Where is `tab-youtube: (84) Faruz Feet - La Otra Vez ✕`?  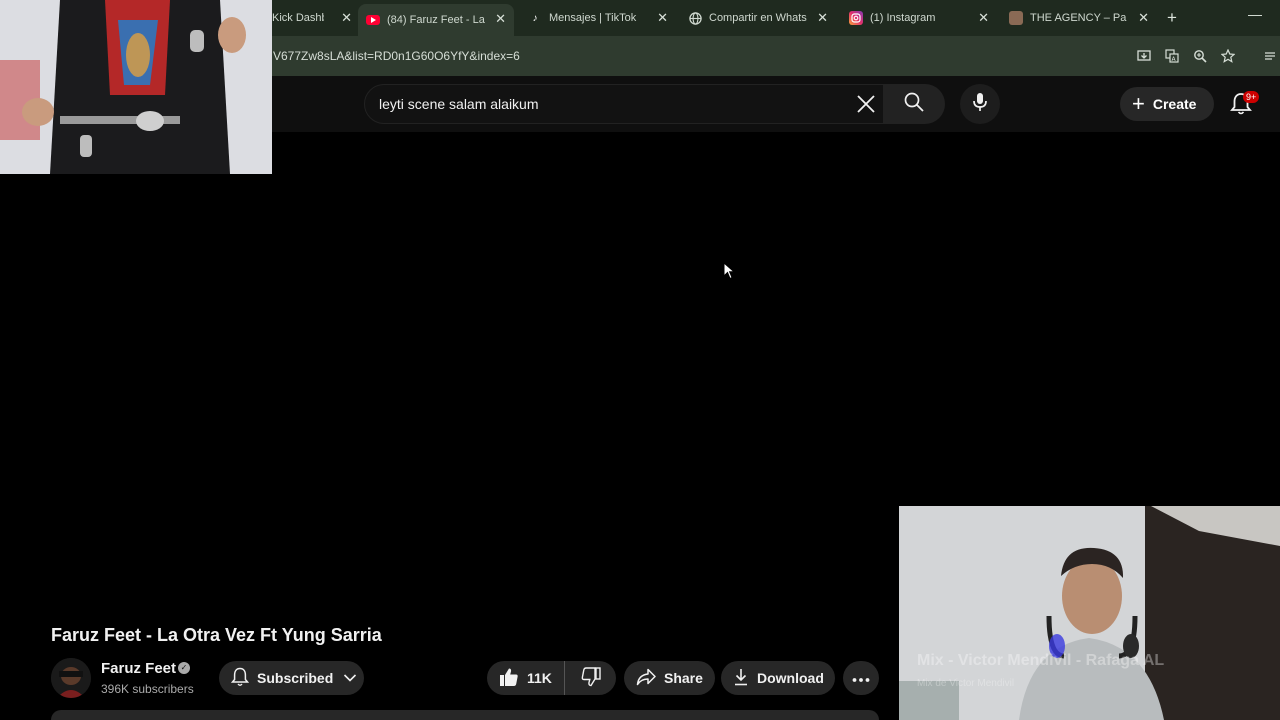
tab-youtube: (84) Faruz Feet - La Otra Vez ✕ is located at coordinates (436, 20).